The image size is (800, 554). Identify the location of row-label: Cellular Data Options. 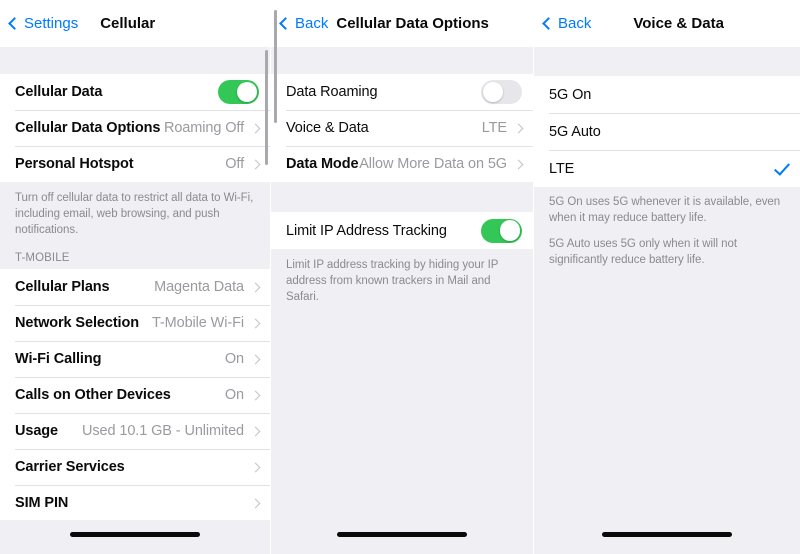
(88, 128).